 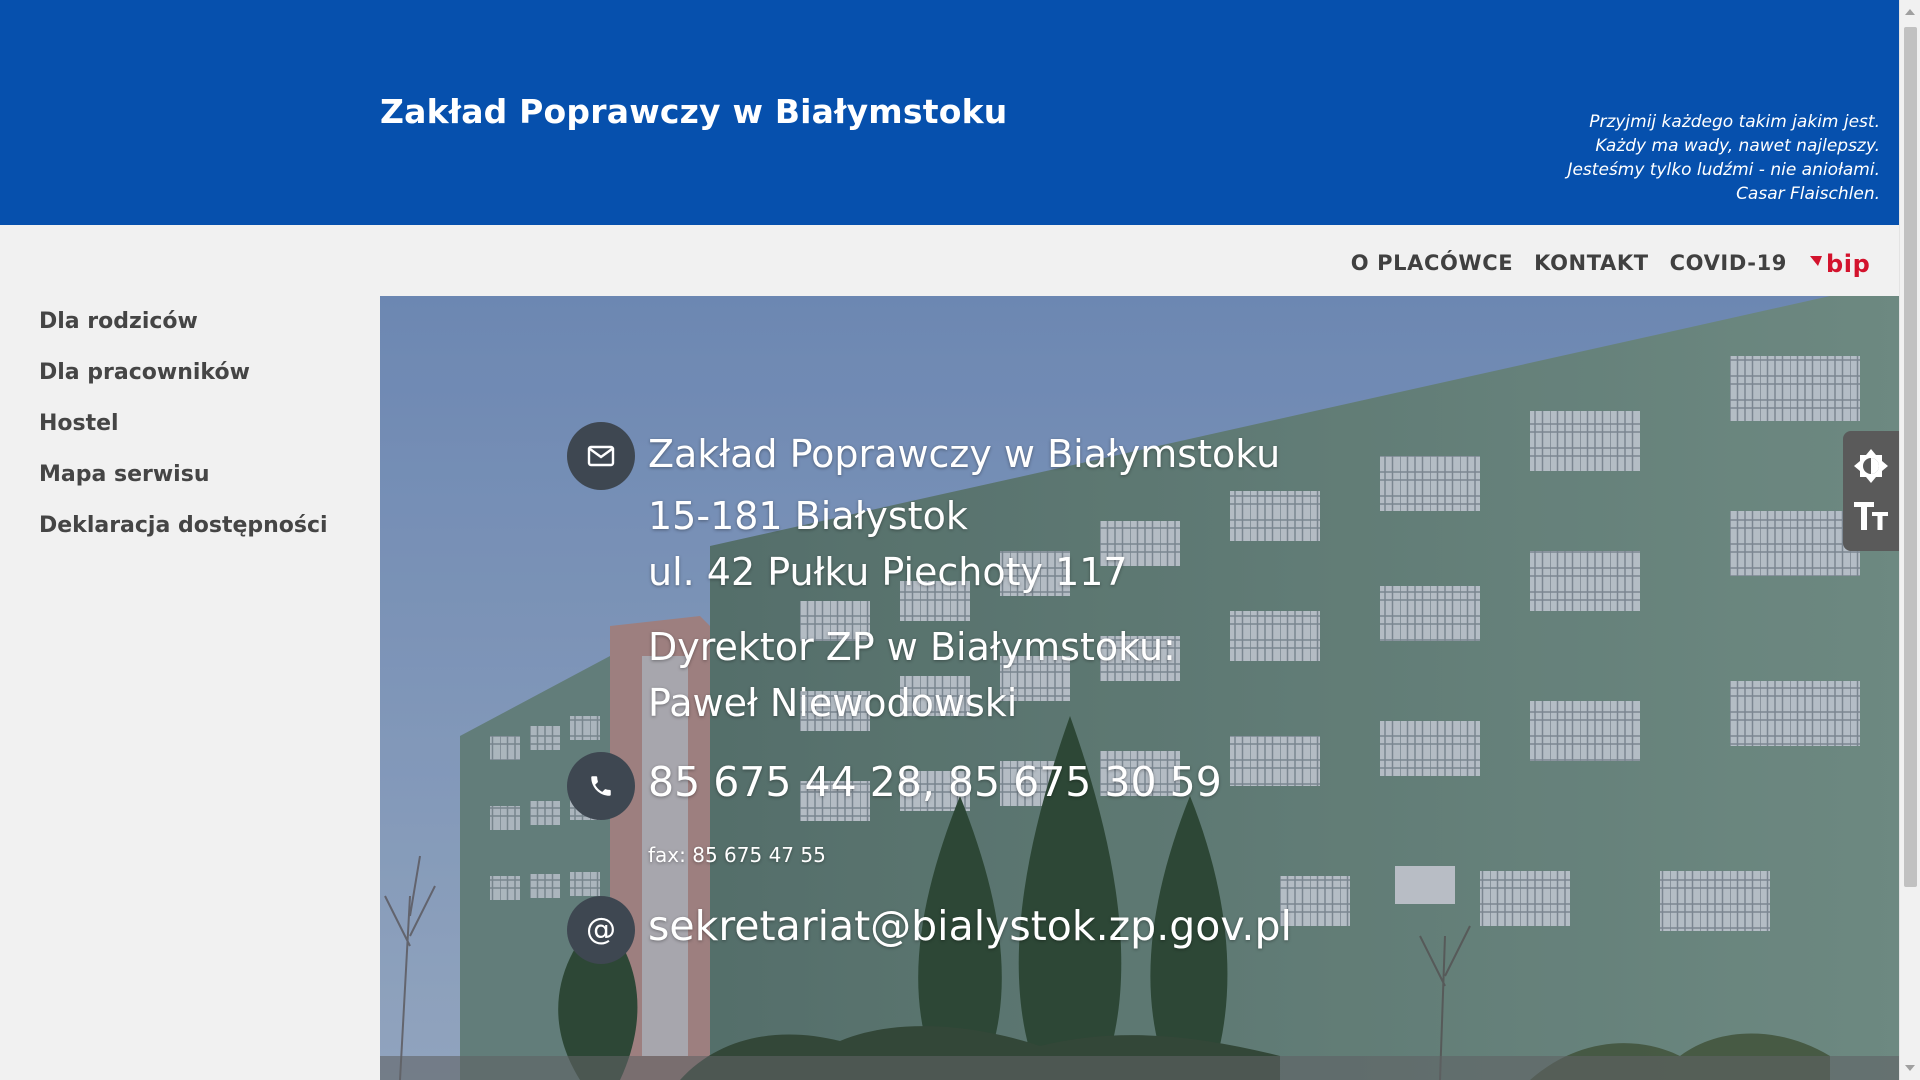 What do you see at coordinates (935, 782) in the screenshot?
I see `phone-numbers: 85 675 44 28, 85 675 30 59` at bounding box center [935, 782].